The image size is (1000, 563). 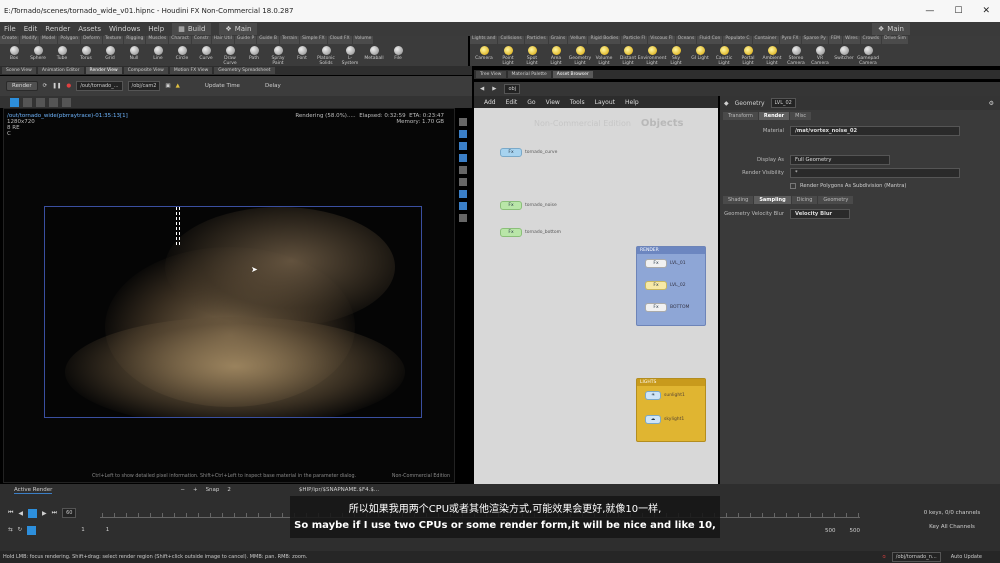 I want to click on tab-render: Render, so click(x=774, y=116).